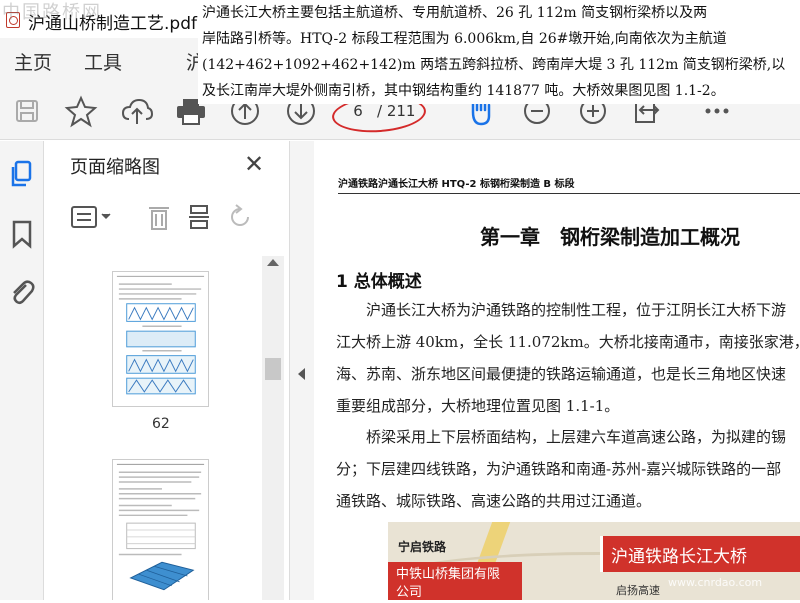 The height and width of the screenshot is (603, 800). What do you see at coordinates (561, 374) in the screenshot?
I see `text-line: 海、苏南、浙东地区间最便捷的铁路运输通道，也是长三角地区快速` at bounding box center [561, 374].